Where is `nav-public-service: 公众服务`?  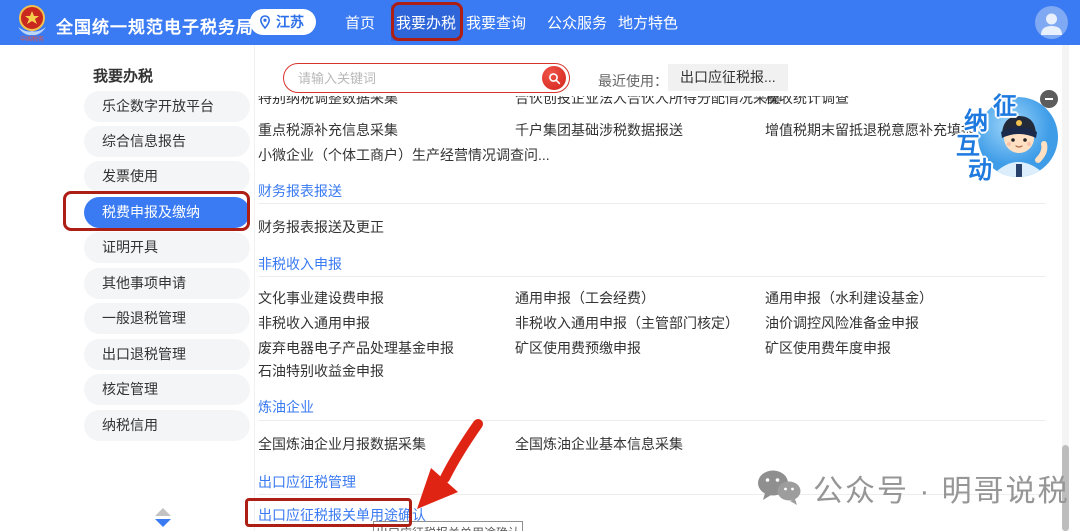 nav-public-service: 公众服务 is located at coordinates (577, 22).